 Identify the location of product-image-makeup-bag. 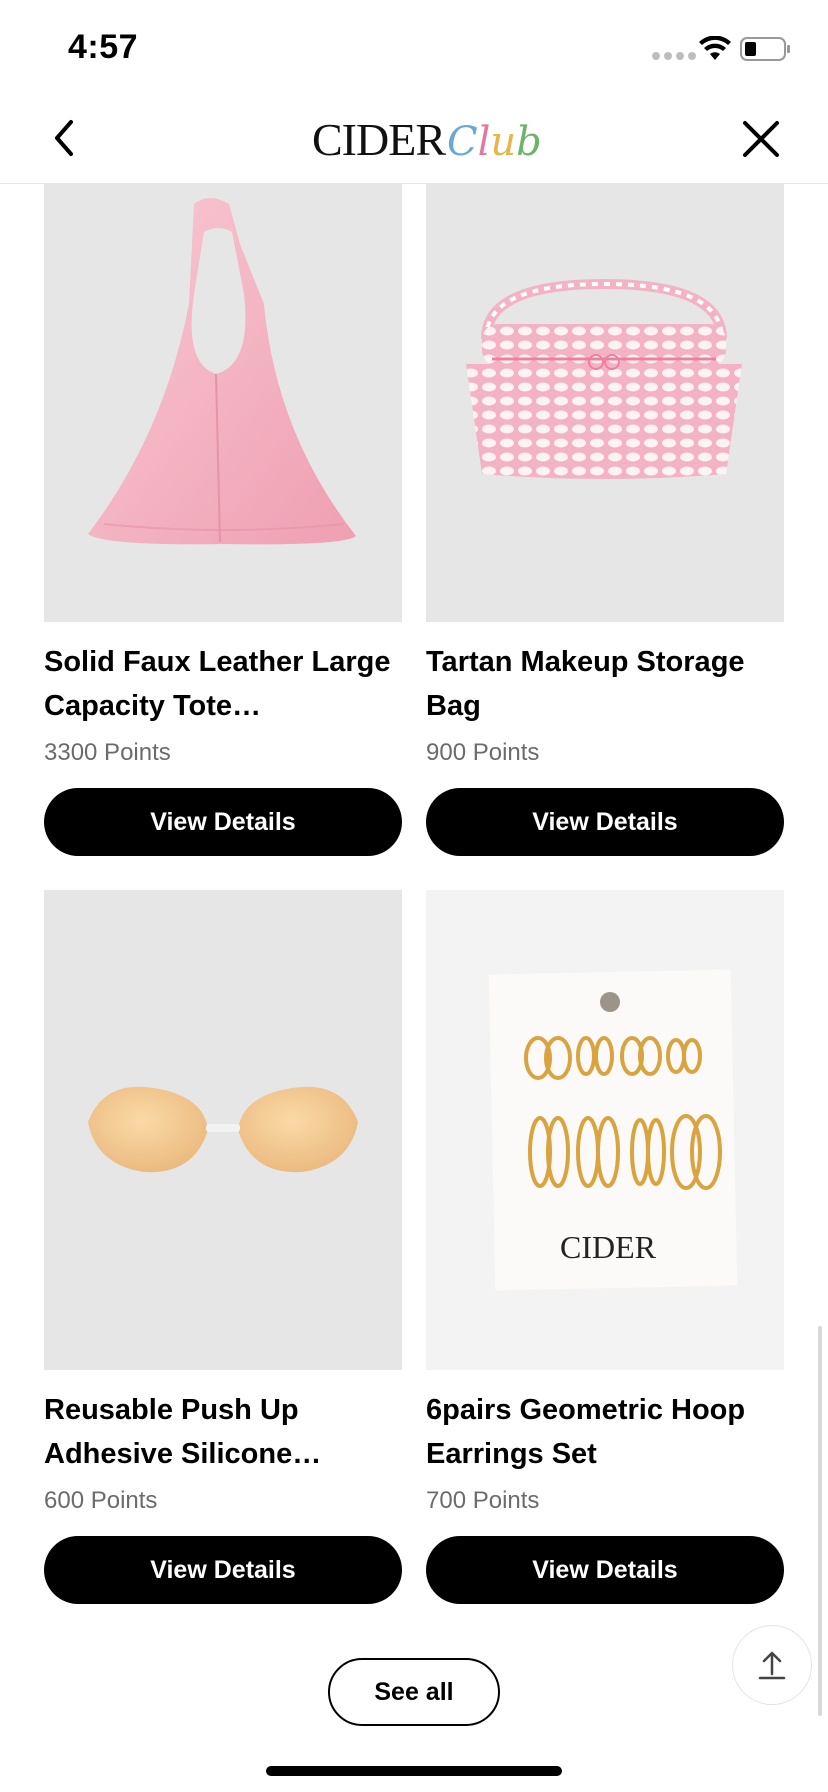
(605, 403).